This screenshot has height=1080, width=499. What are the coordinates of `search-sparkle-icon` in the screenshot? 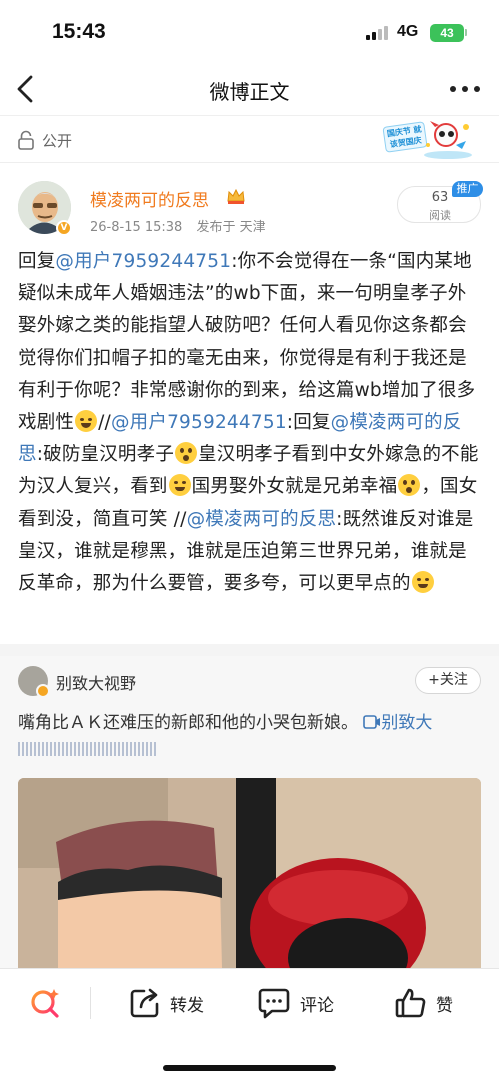 It's located at (45, 1003).